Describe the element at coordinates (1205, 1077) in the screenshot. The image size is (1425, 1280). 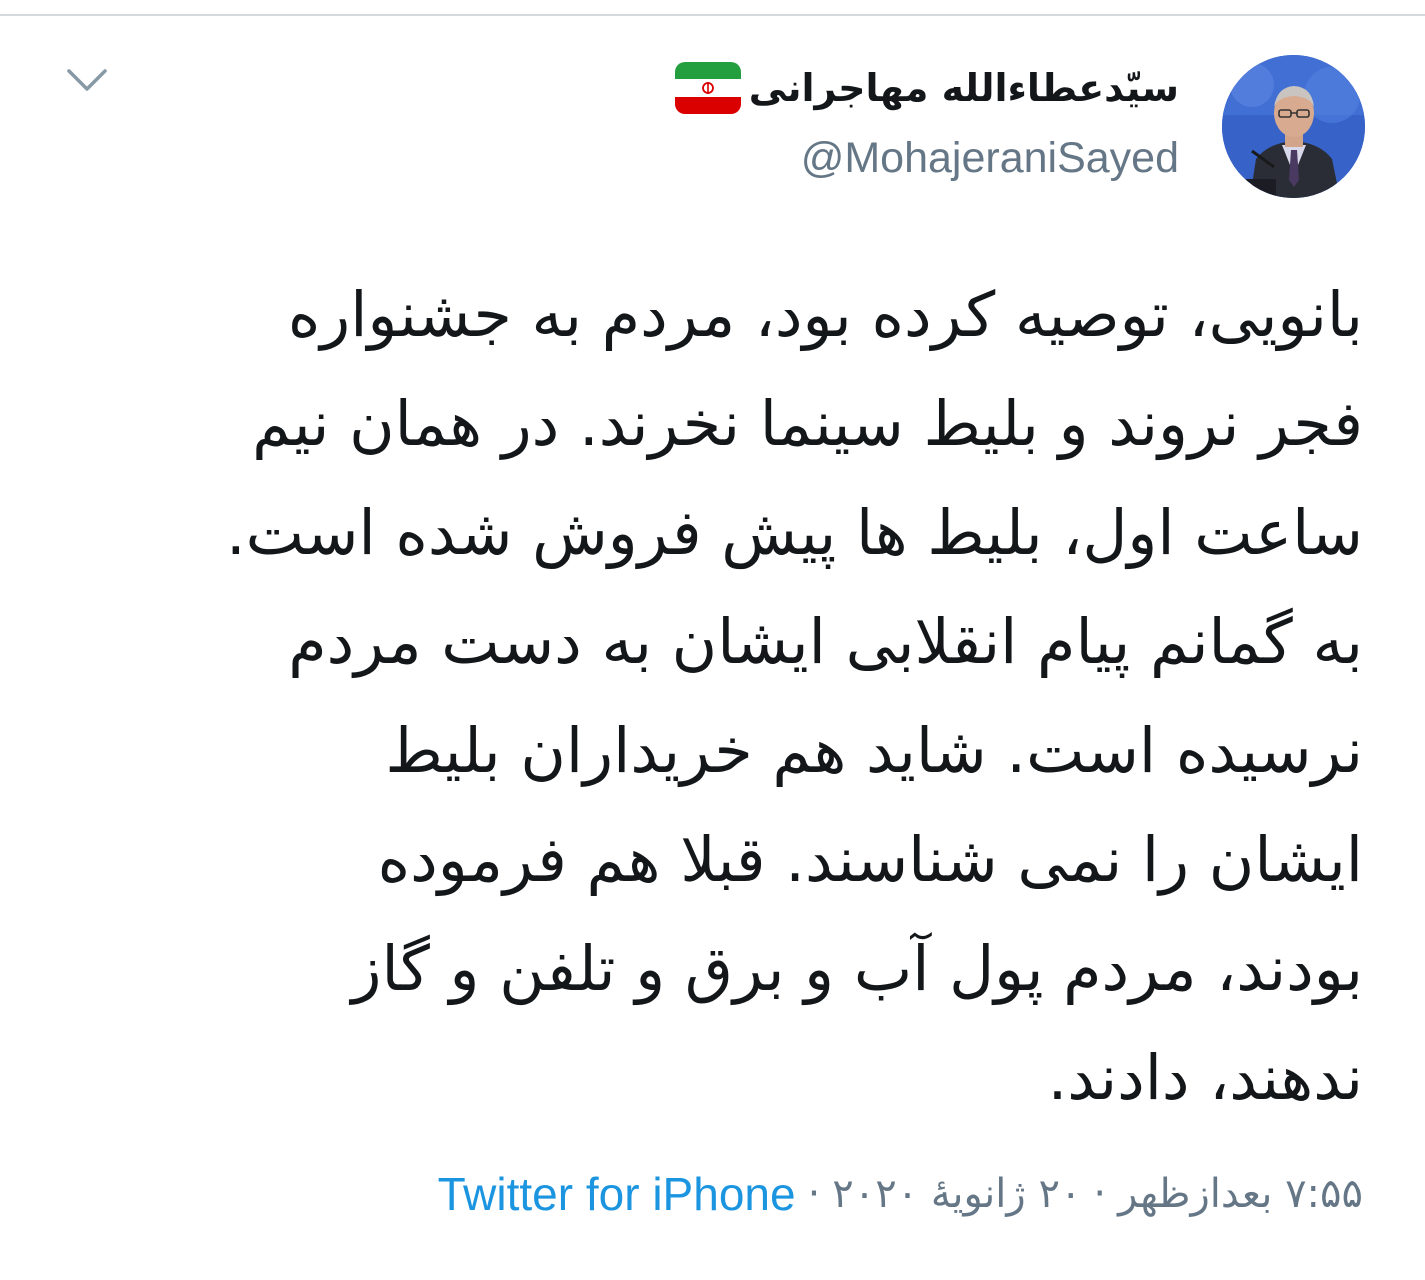
I see `tweet-line: ندهند، دادند.` at that location.